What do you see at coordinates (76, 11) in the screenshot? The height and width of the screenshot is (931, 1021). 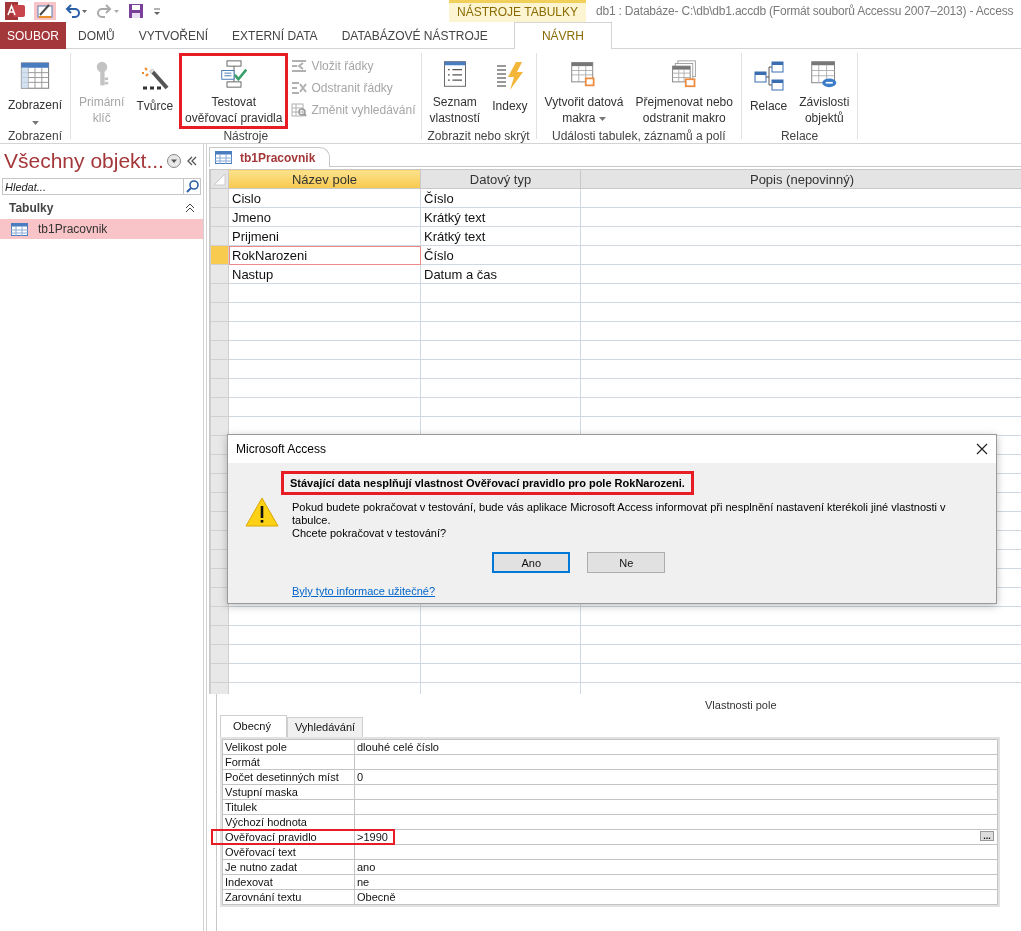 I see `undo-icon` at bounding box center [76, 11].